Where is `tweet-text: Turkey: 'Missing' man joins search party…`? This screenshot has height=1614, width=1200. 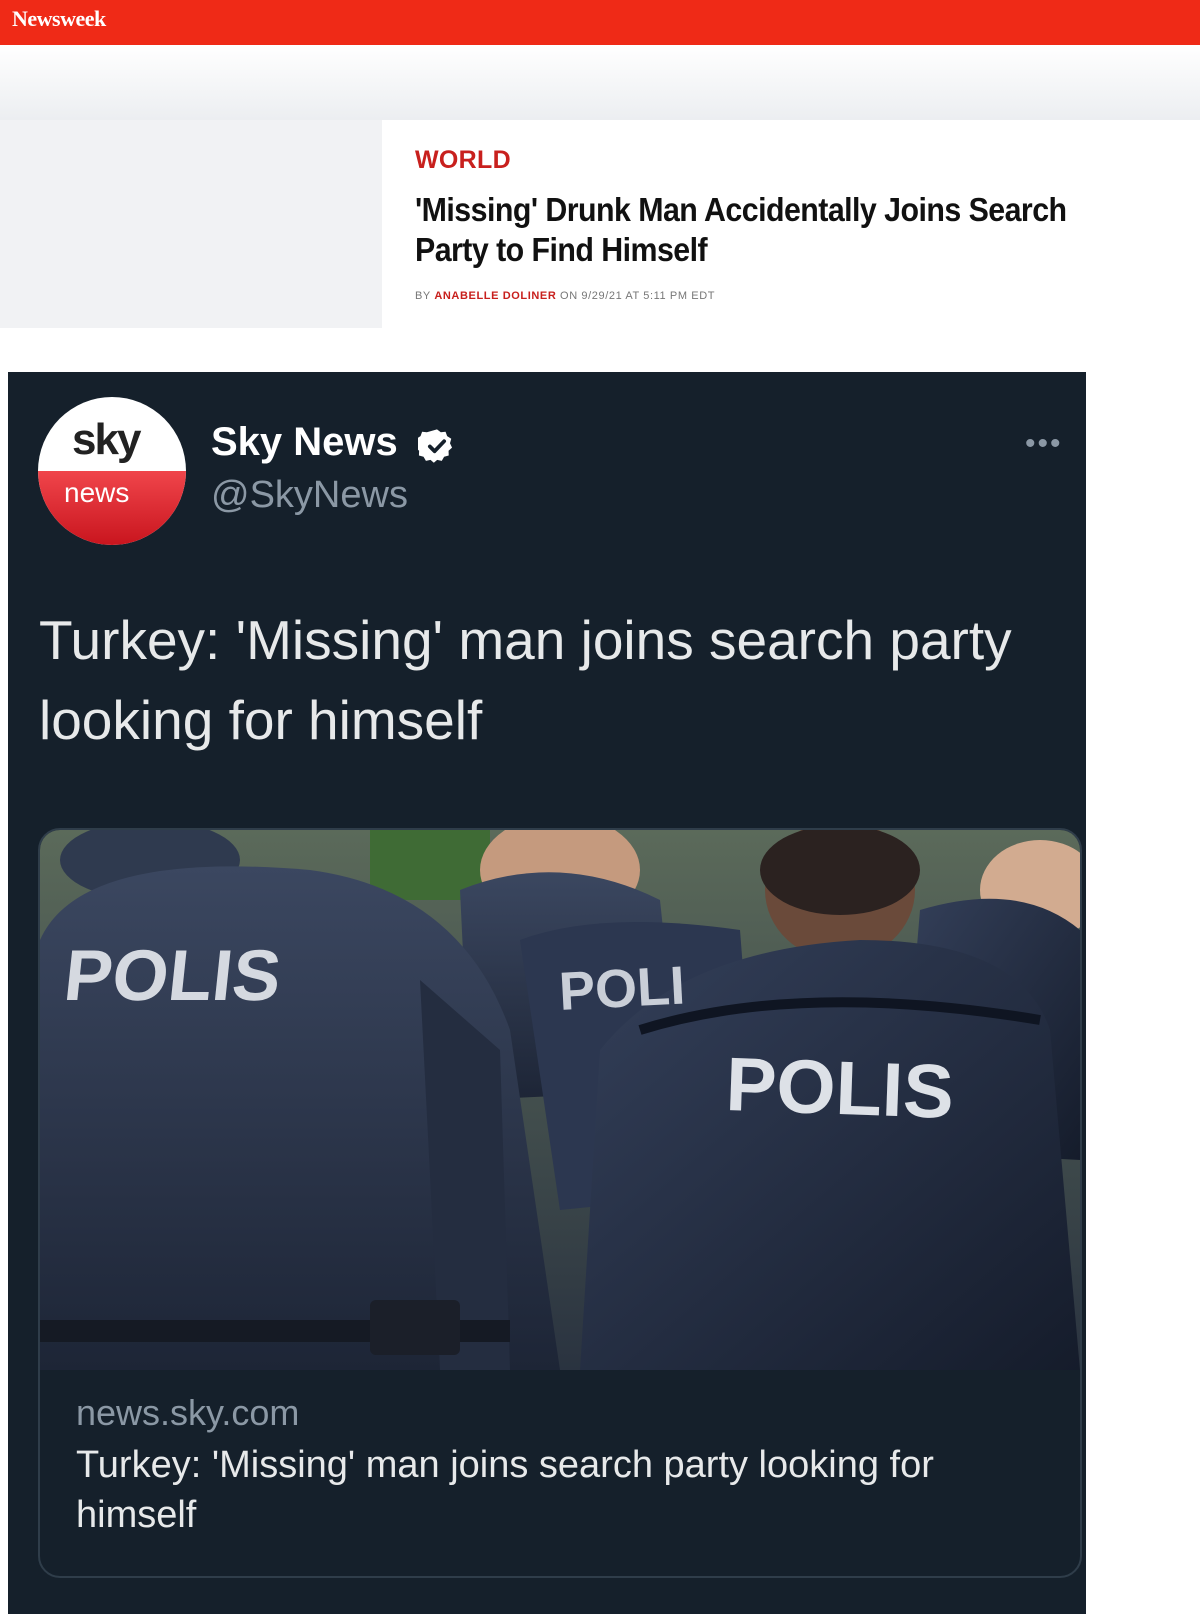 tweet-text: Turkey: 'Missing' man joins search party… is located at coordinates (525, 680).